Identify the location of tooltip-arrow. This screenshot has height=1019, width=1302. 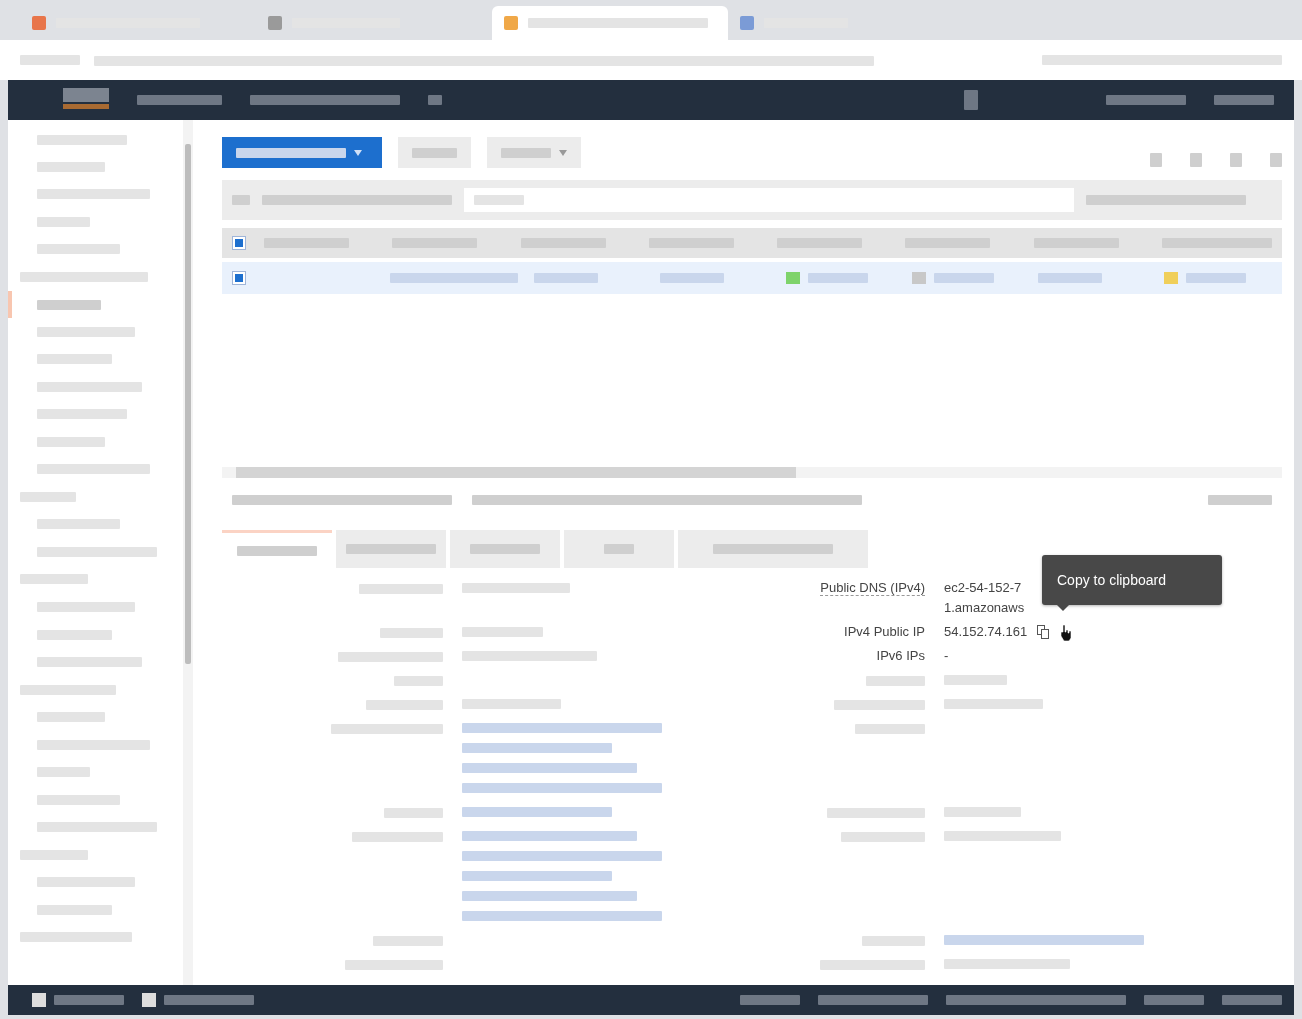
(1063, 608).